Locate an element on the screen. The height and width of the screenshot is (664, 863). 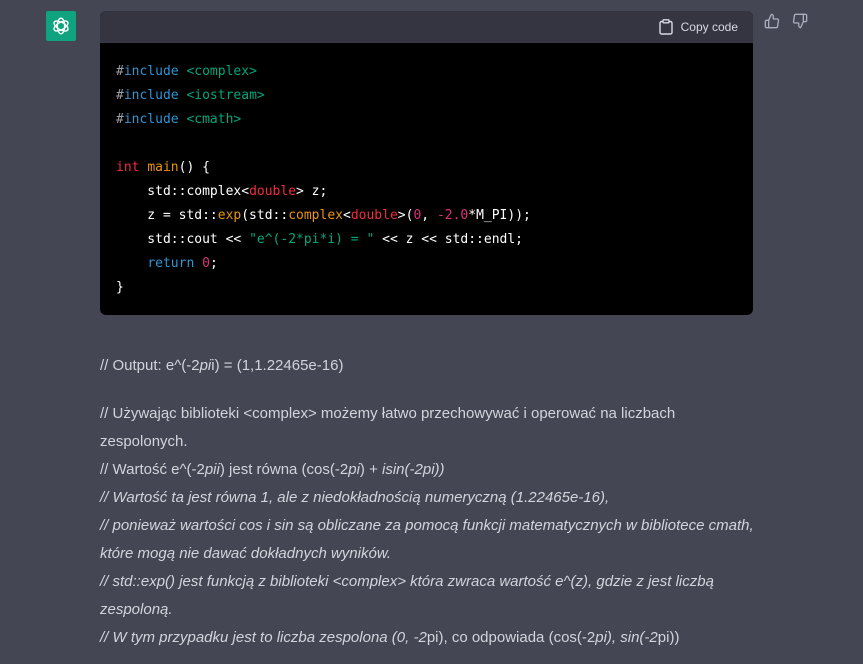
code-token: (std:: is located at coordinates (265, 215).